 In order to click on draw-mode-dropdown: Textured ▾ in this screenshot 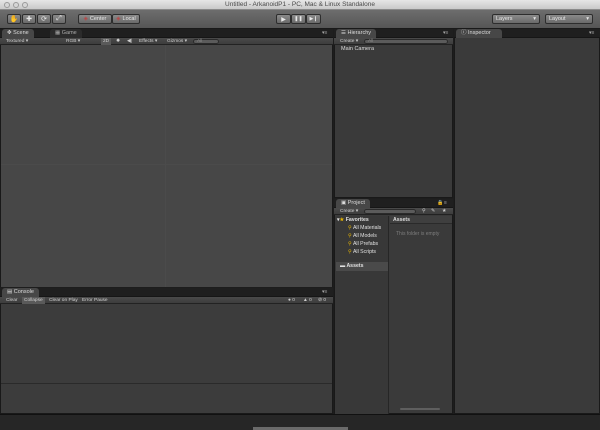, I will do `click(17, 41)`.